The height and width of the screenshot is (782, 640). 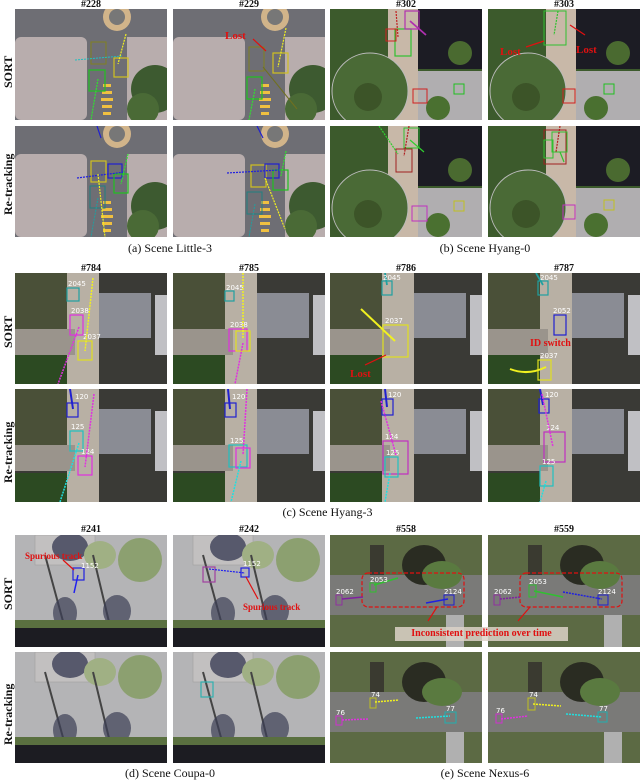 I want to click on caption-d: (d) Scene Coupa-0, so click(x=170, y=773).